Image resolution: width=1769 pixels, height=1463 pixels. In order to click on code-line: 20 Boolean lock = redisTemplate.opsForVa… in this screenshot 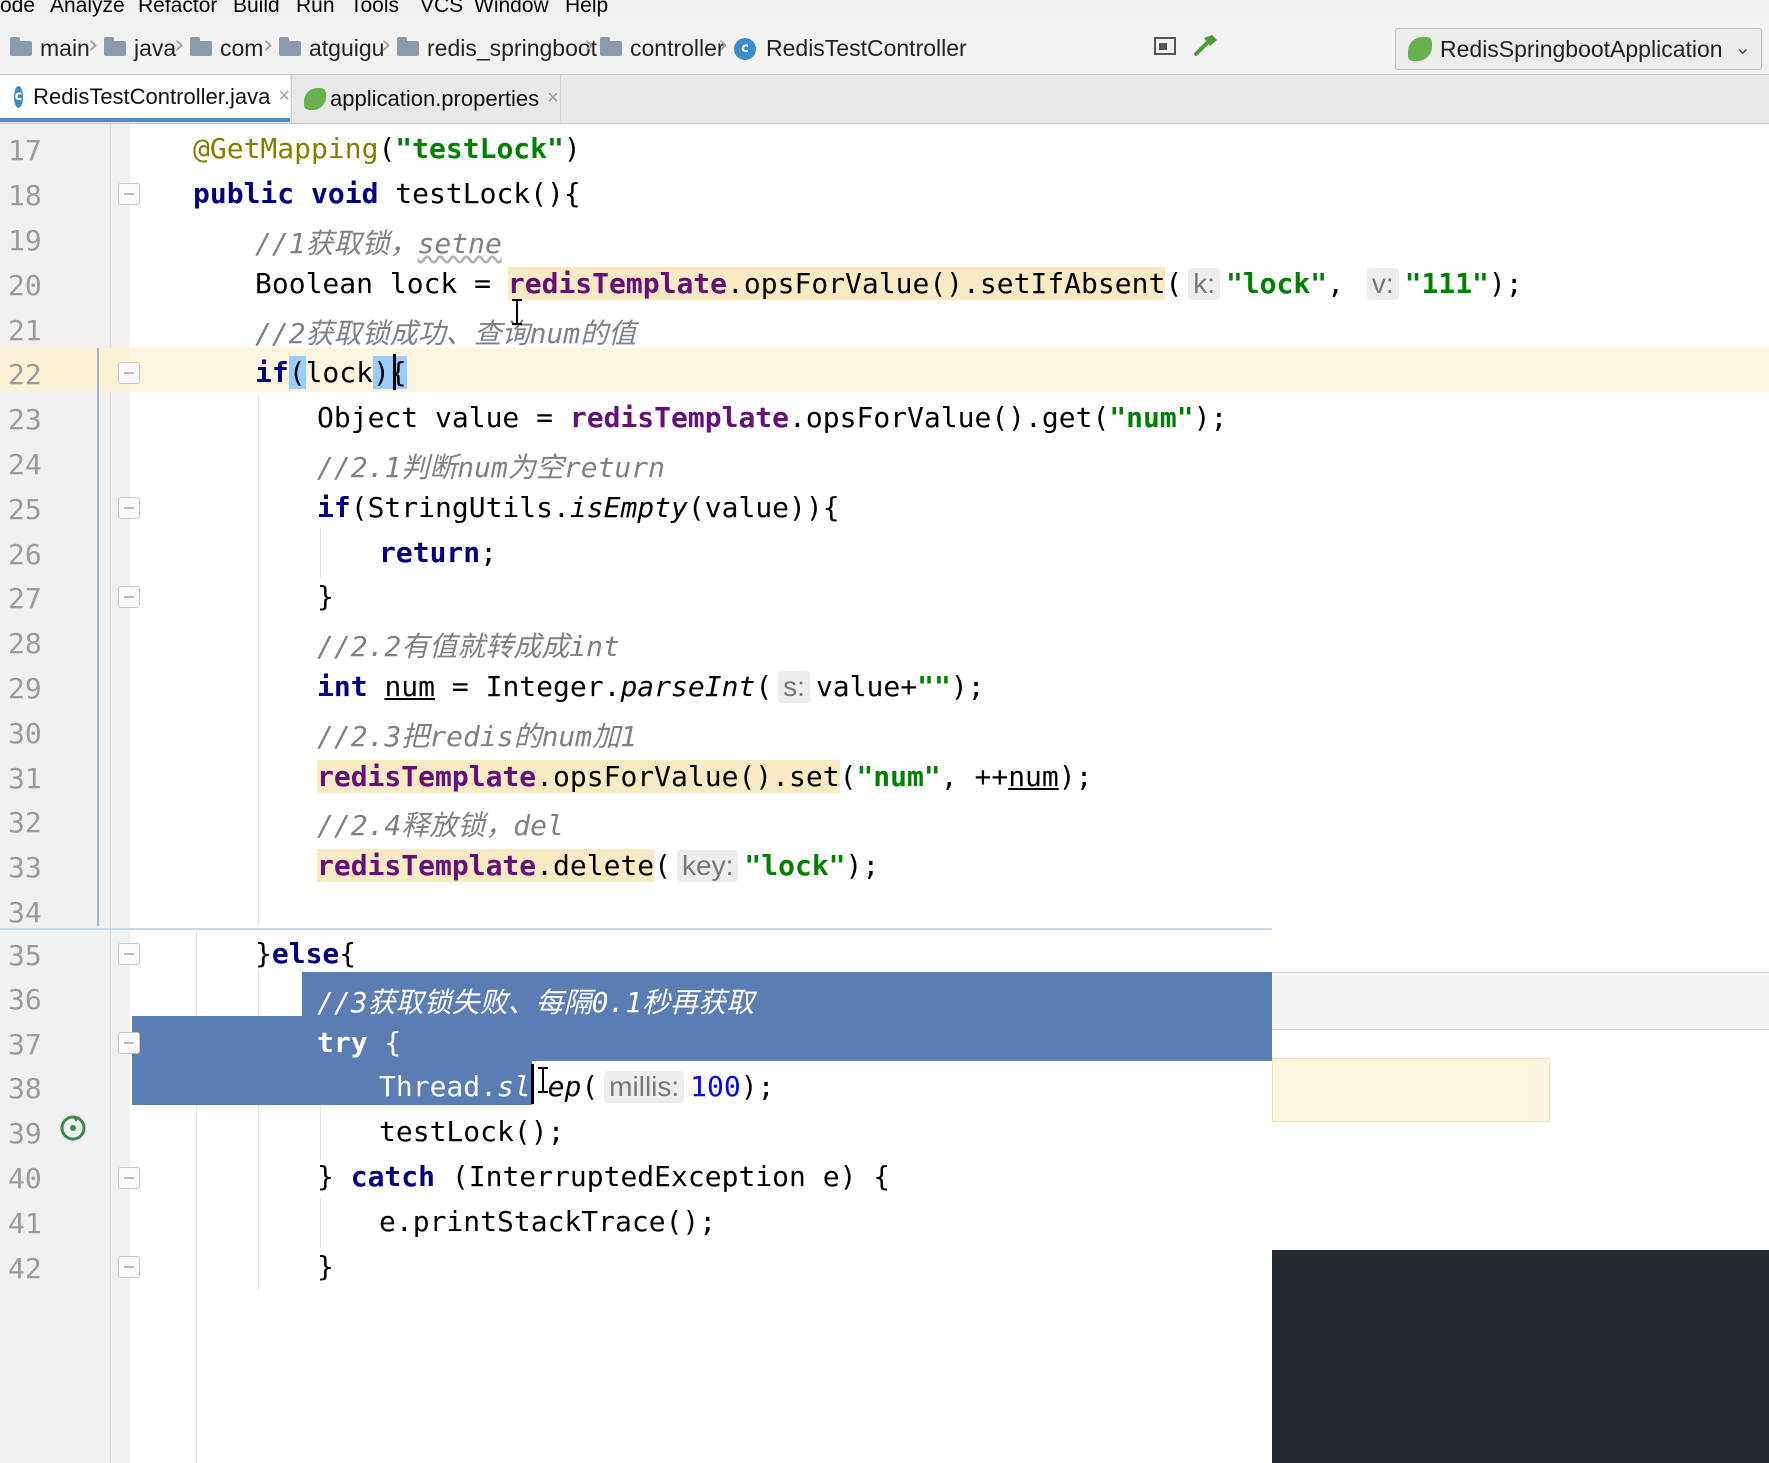, I will do `click(884, 288)`.